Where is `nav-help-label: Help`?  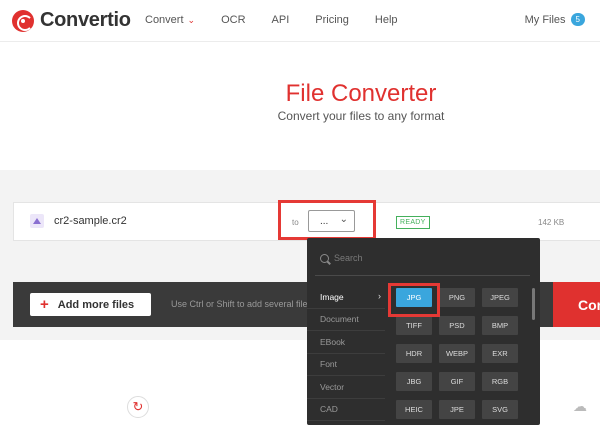
nav-help-label: Help is located at coordinates (386, 20).